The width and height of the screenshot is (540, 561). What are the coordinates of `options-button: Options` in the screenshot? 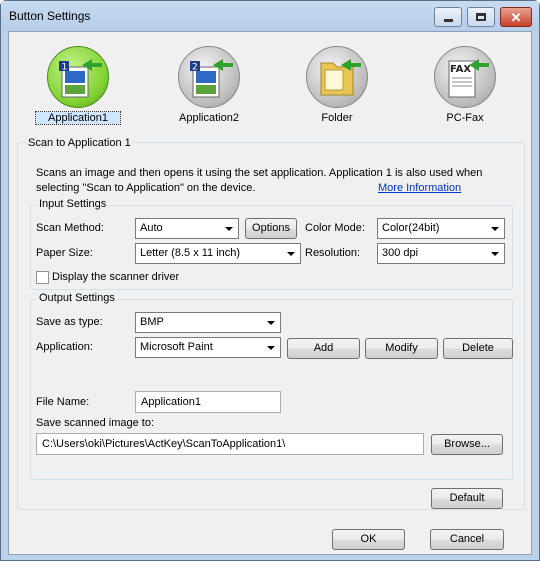 It's located at (271, 228).